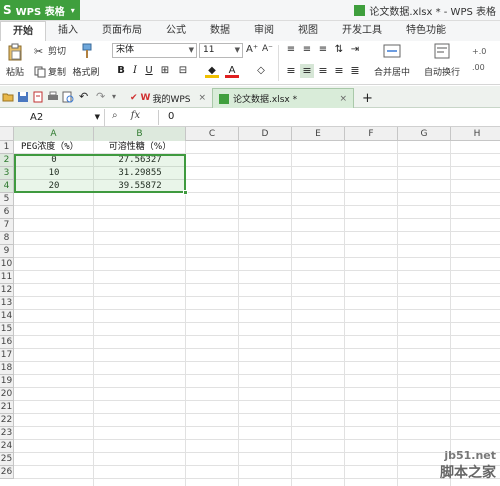  Describe the element at coordinates (7, 134) in the screenshot. I see `select-all-corner` at that location.